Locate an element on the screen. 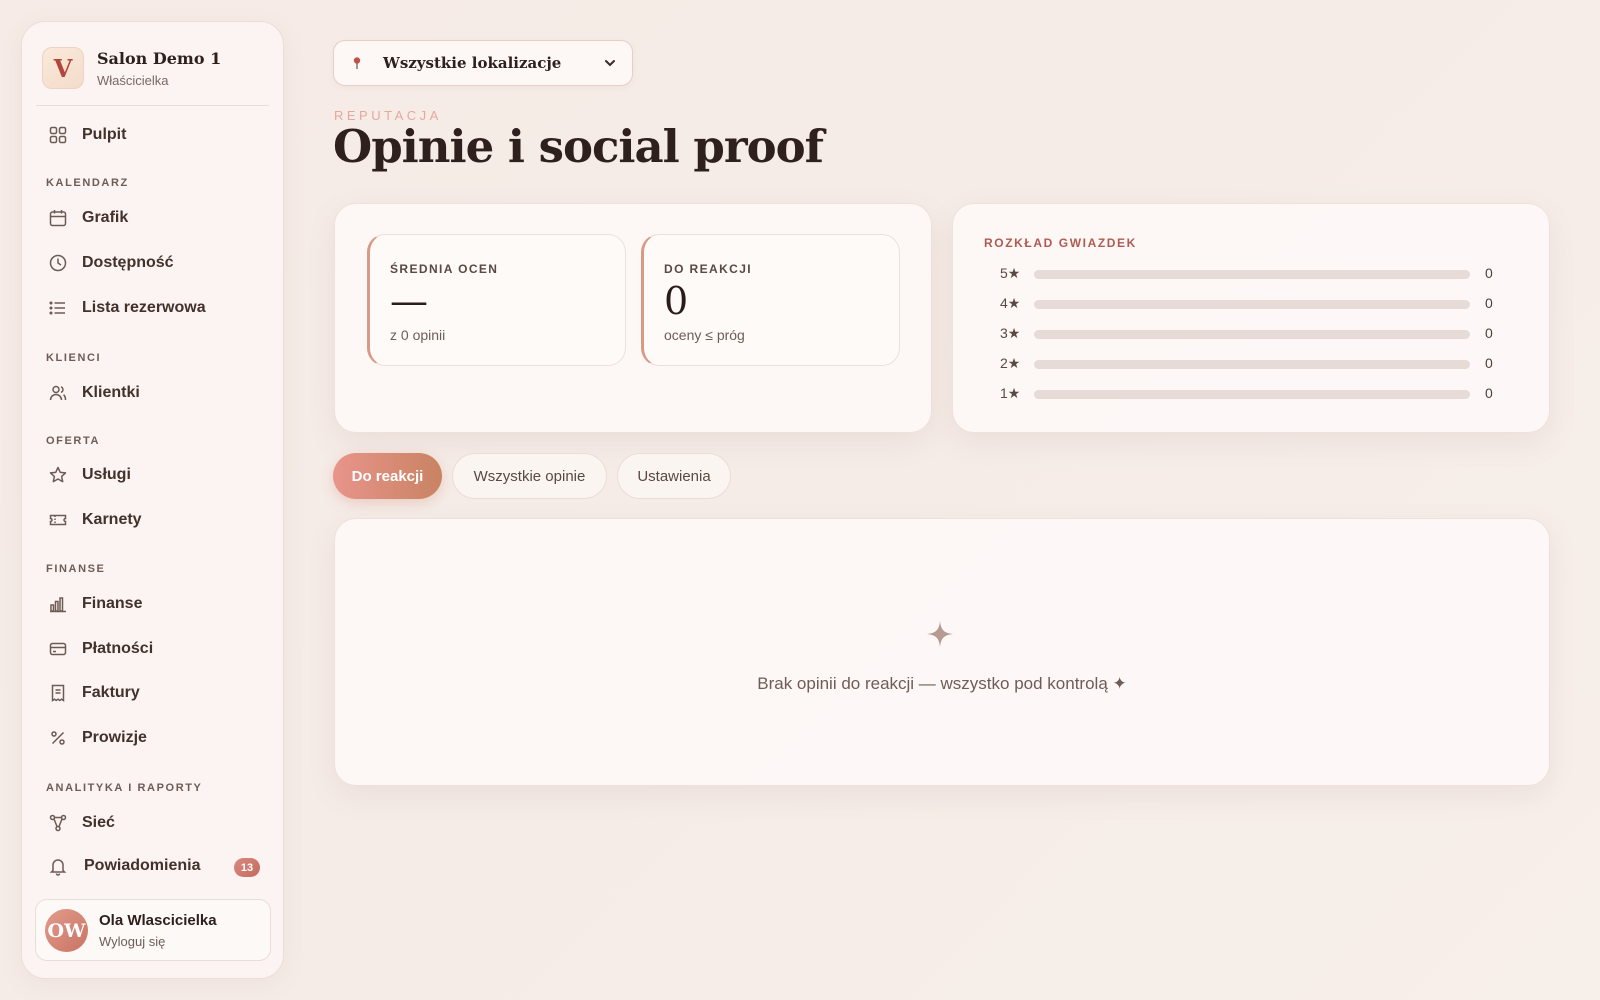 This screenshot has height=1000, width=1600. tab-wszystkie-opinie: Wszystkie opinie is located at coordinates (529, 476).